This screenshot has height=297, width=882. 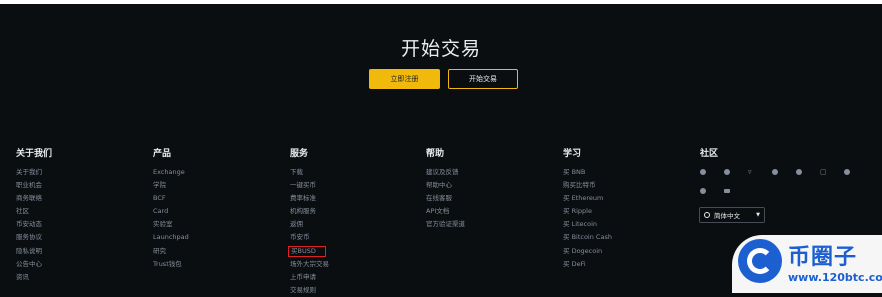 I want to click on column-heading: 关于我们, so click(x=34, y=154).